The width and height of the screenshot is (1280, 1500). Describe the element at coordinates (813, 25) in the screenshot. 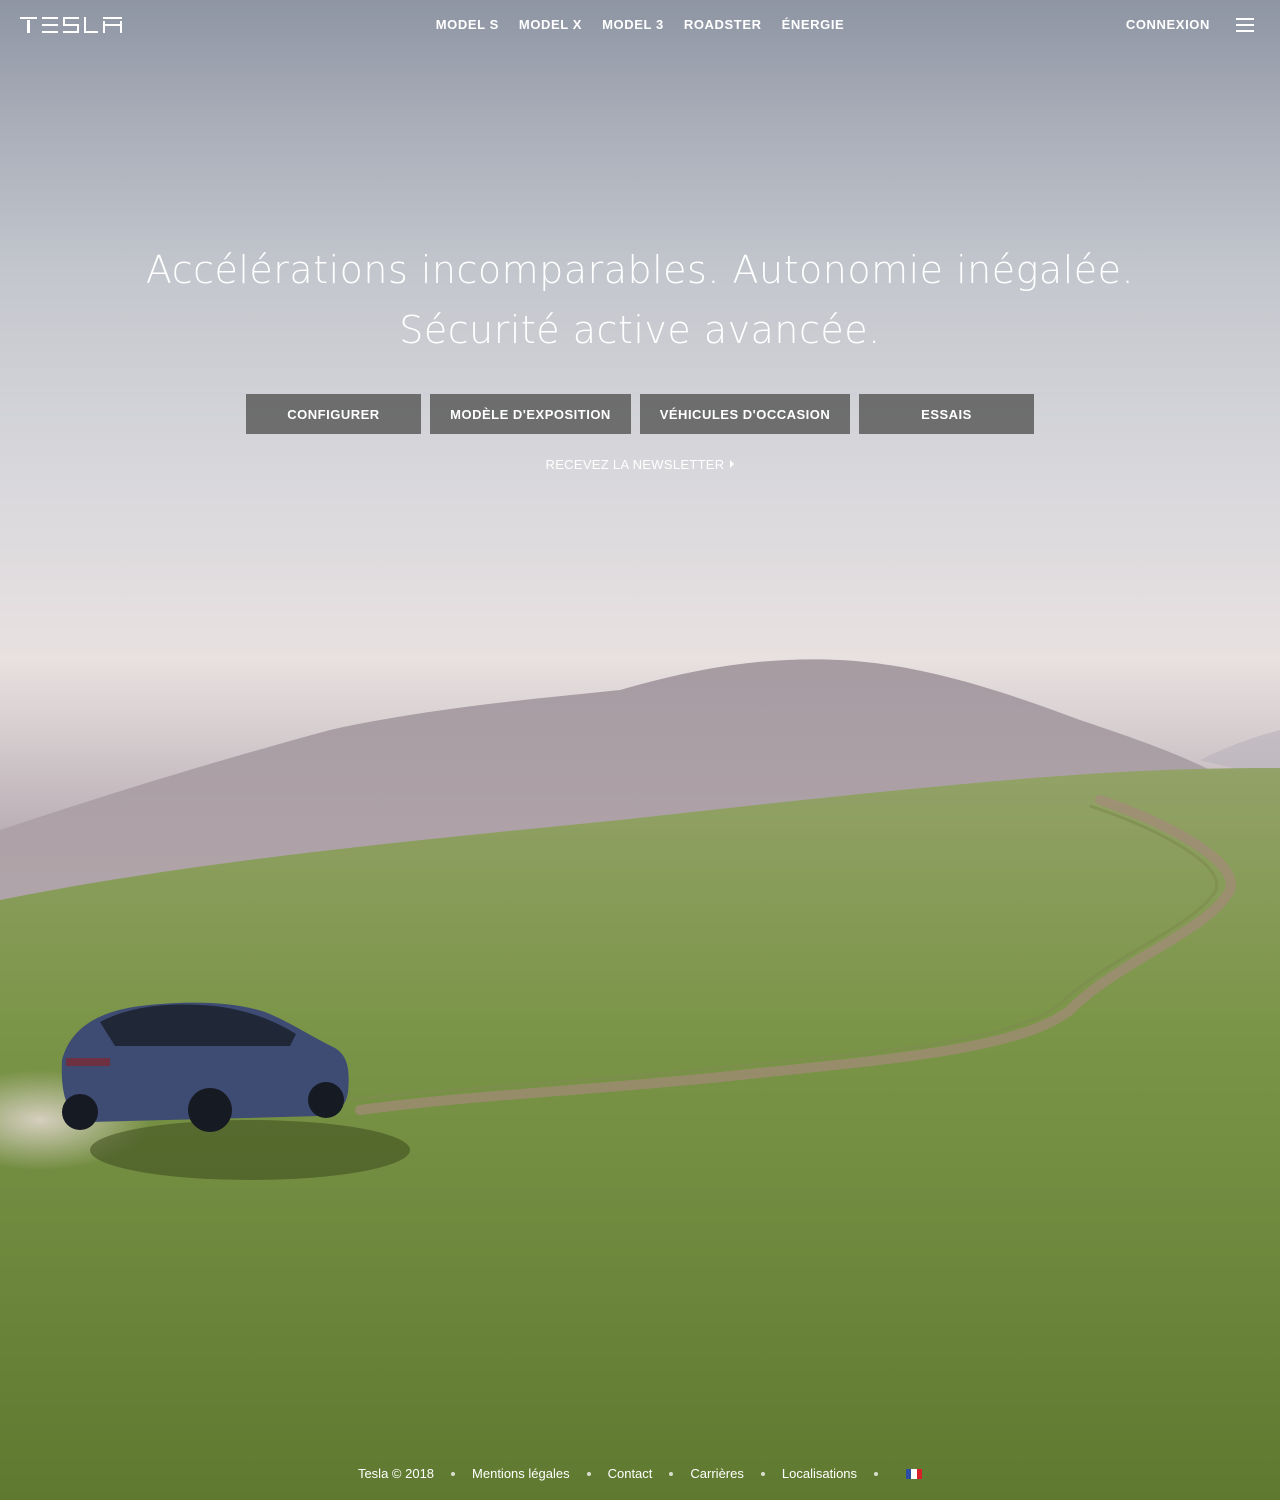

I see `nav-energie: ÉNERGIE` at that location.